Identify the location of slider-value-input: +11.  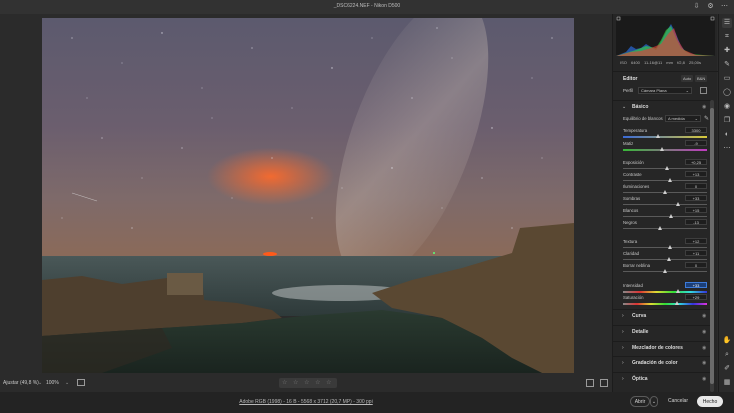
(696, 253).